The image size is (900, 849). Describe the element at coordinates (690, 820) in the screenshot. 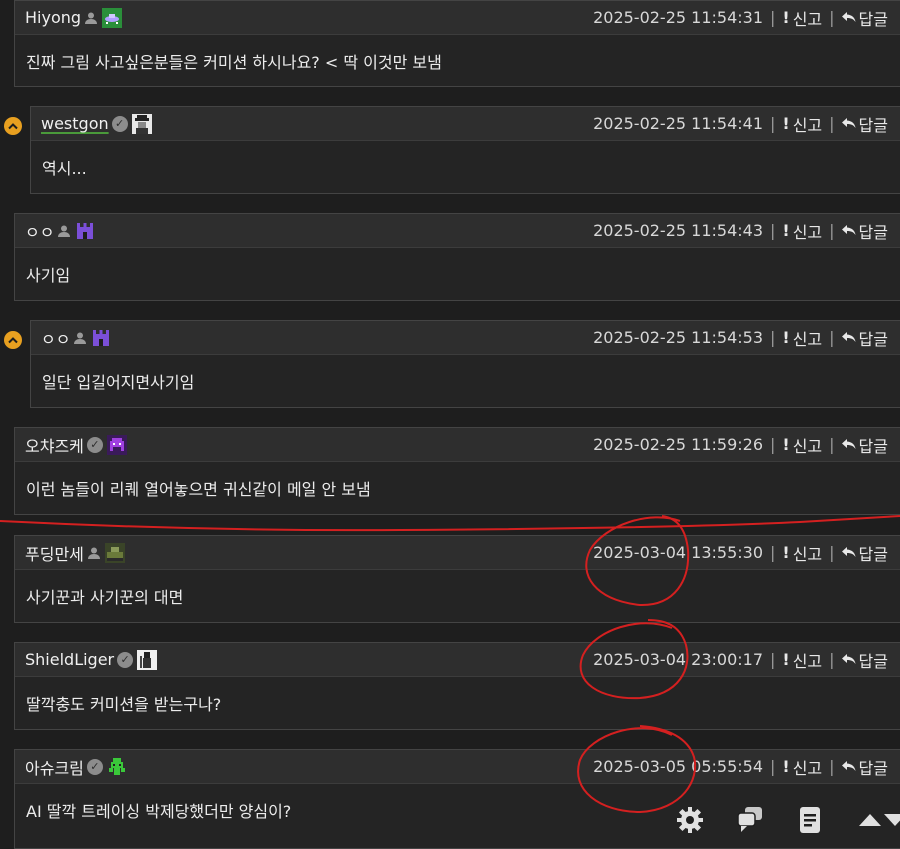

I see `gear-icon` at that location.